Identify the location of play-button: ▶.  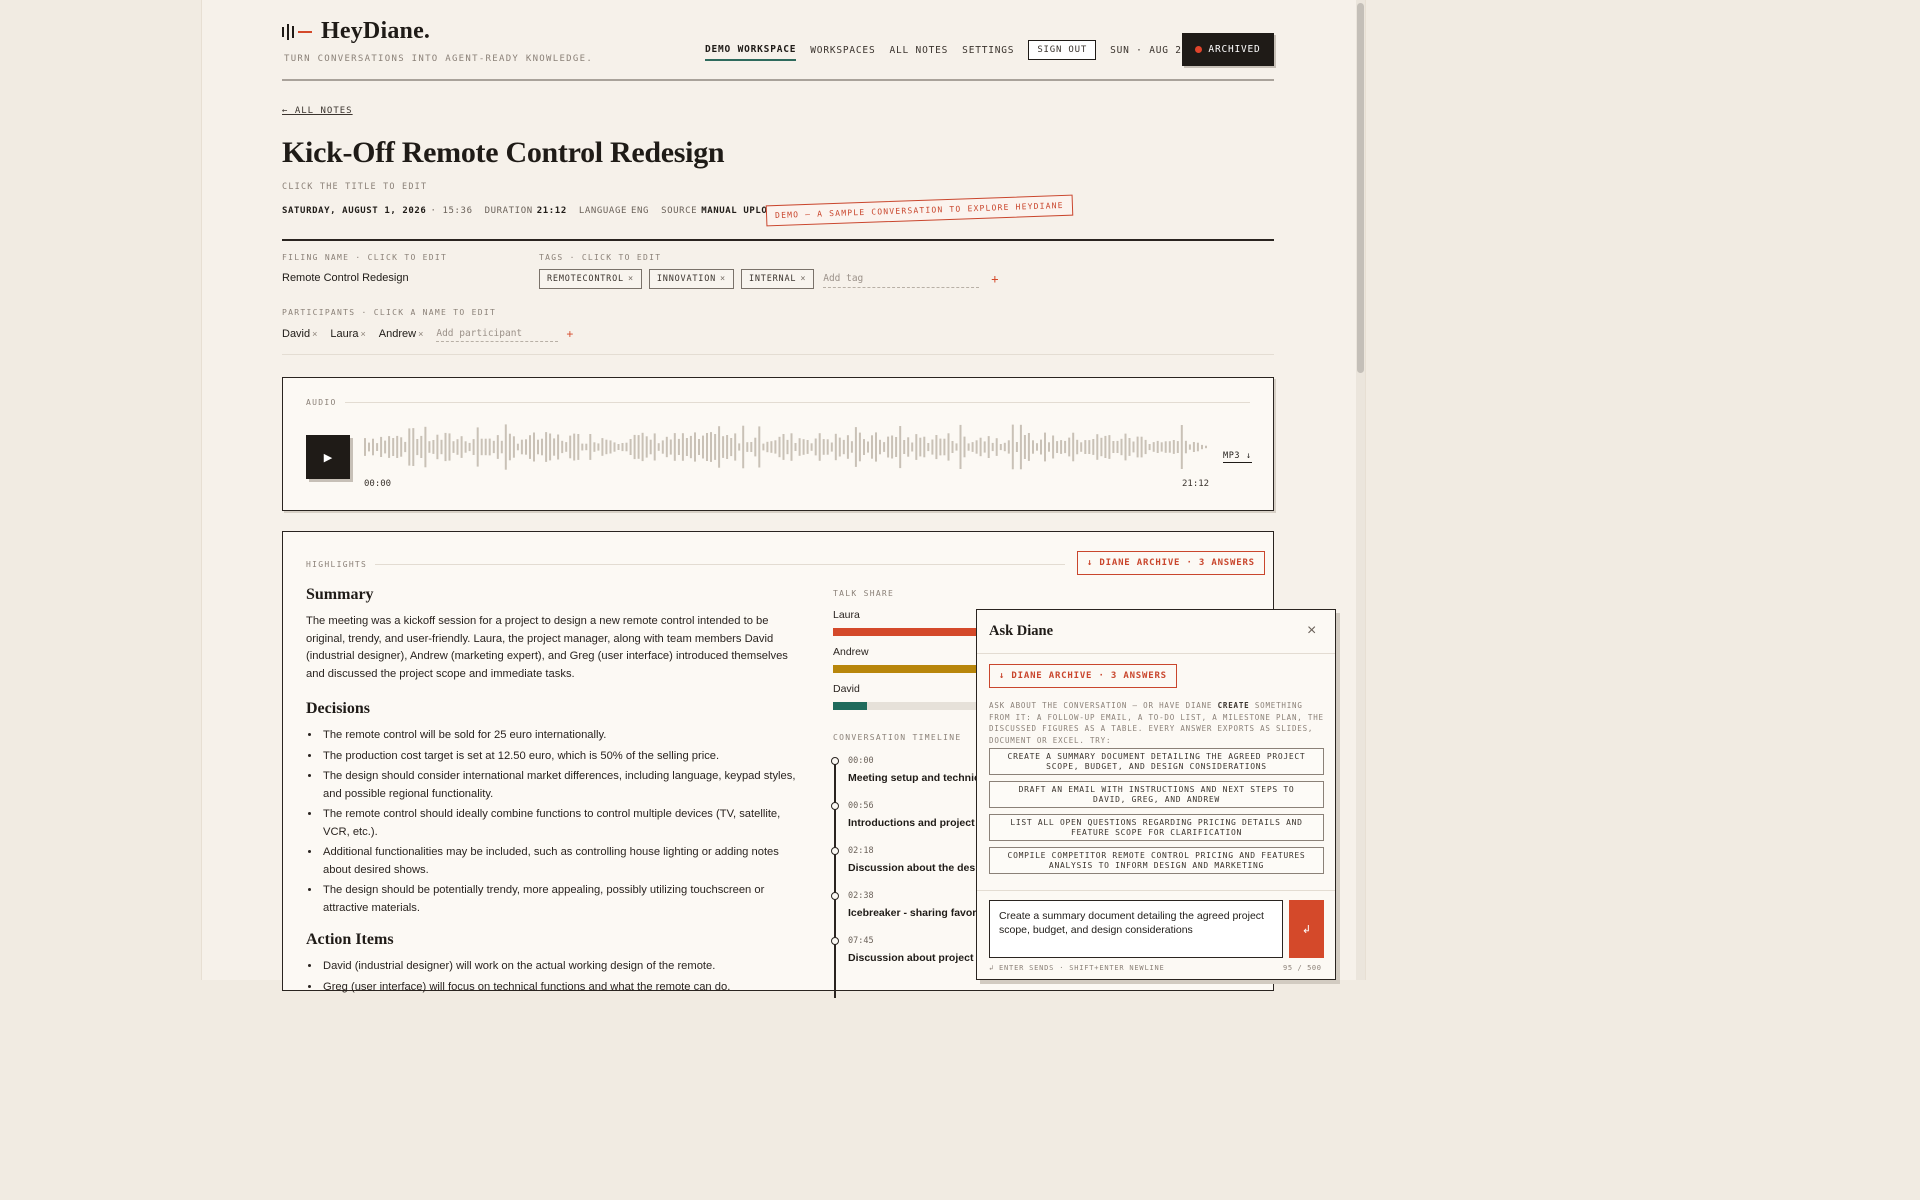
(328, 457).